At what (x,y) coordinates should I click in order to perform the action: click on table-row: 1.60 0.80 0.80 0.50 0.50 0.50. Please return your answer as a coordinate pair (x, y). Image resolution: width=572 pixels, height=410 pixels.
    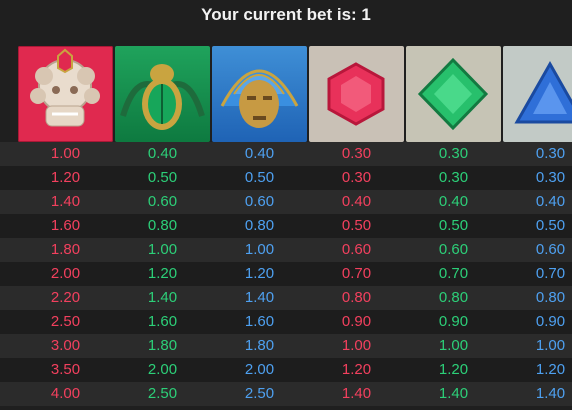
    Looking at the image, I should click on (286, 226).